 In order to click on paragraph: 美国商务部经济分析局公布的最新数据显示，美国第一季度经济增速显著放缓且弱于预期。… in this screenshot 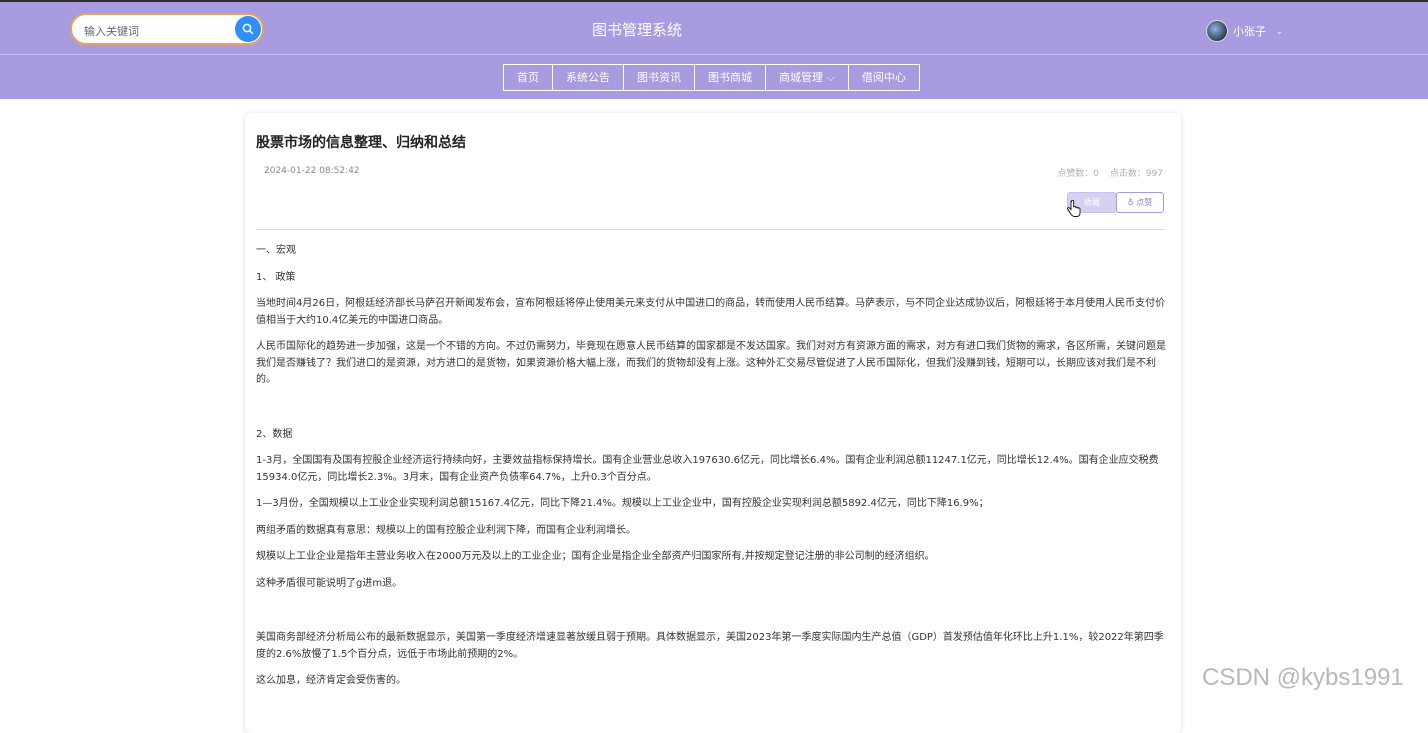, I will do `click(710, 646)`.